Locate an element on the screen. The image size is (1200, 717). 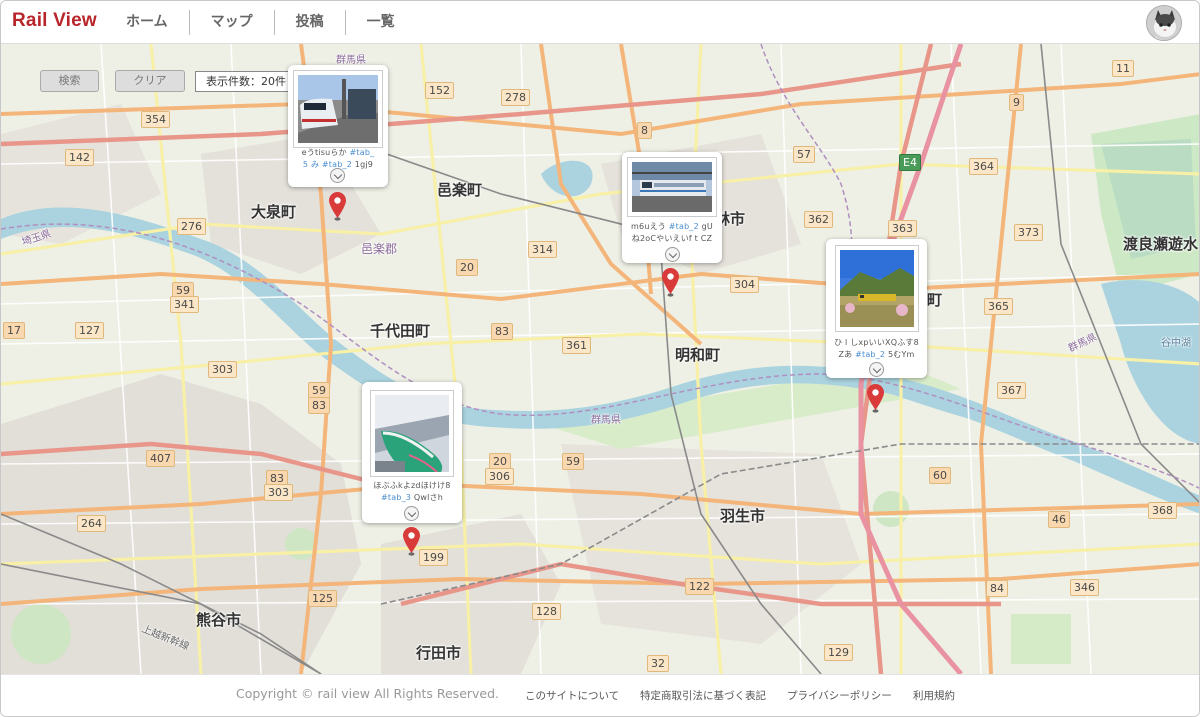
road-shield: 341 is located at coordinates (184, 304).